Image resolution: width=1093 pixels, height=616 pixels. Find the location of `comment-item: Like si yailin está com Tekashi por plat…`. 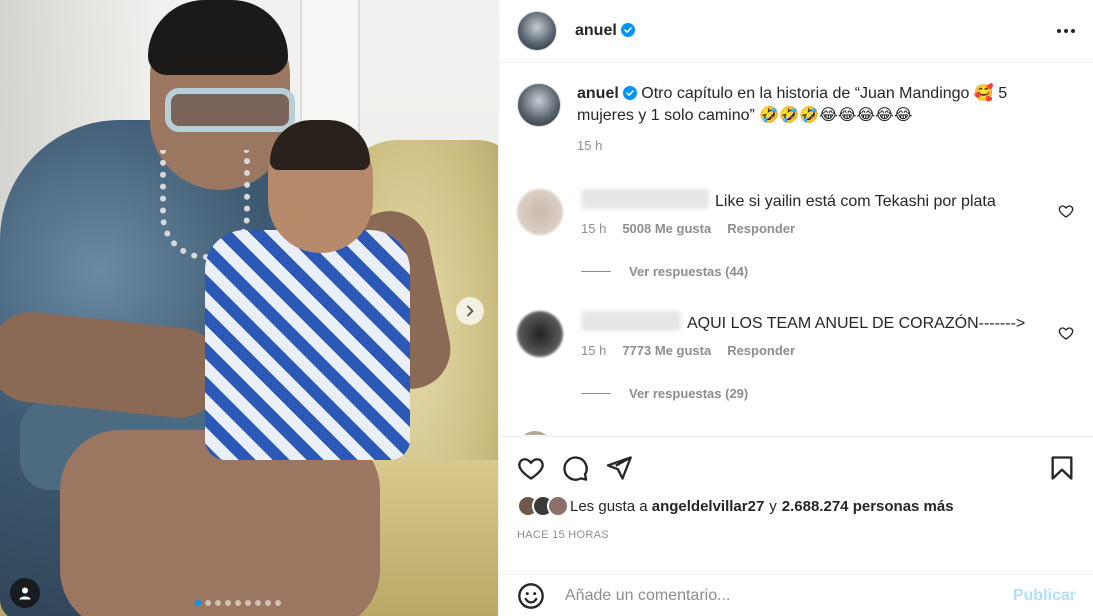

comment-item: Like si yailin está com Tekashi por plat… is located at coordinates (796, 212).